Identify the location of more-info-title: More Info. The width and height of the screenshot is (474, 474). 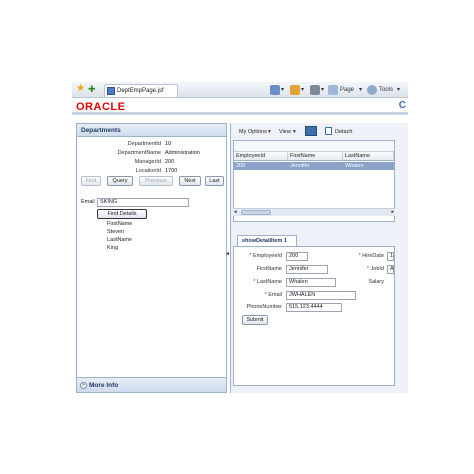
(104, 385).